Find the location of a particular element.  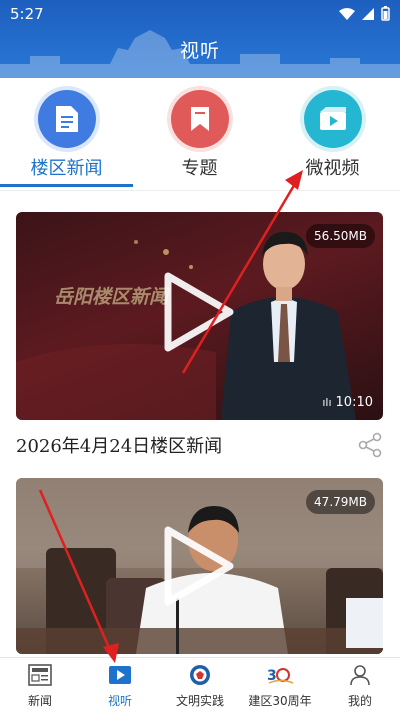

page-title: 视听 is located at coordinates (199, 51).